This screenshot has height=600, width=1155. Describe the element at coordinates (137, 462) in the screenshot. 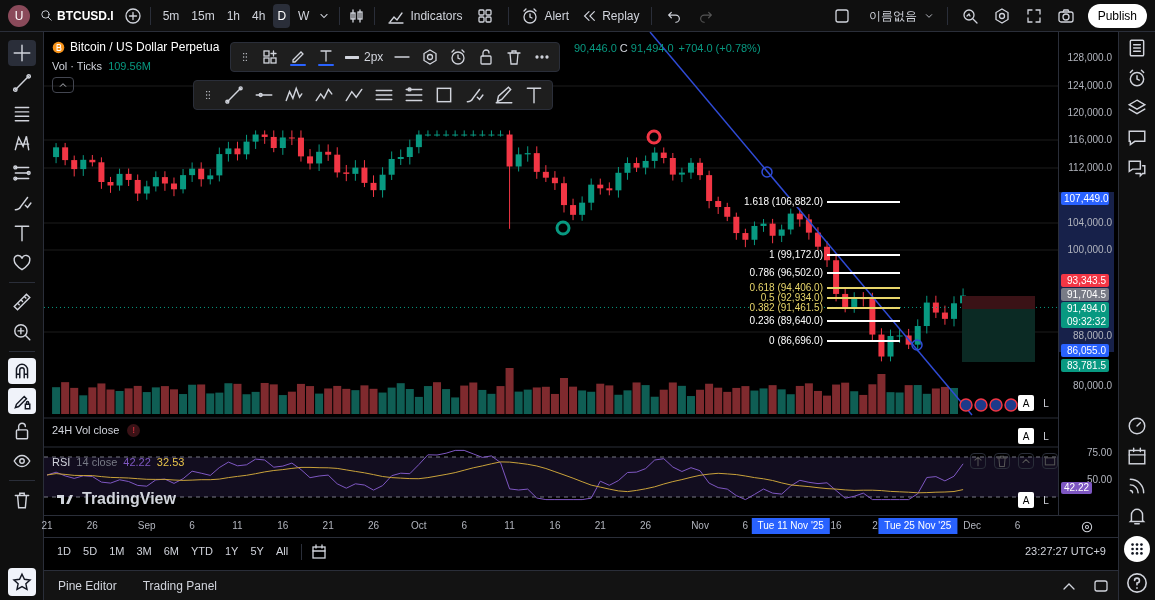

I see `rsi-value: 42.22` at that location.